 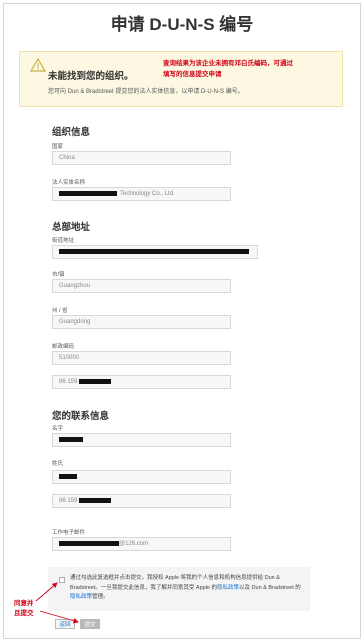 I want to click on agreement-text-part2: 以及 Dun & Bradstreet 的, so click(x=270, y=587).